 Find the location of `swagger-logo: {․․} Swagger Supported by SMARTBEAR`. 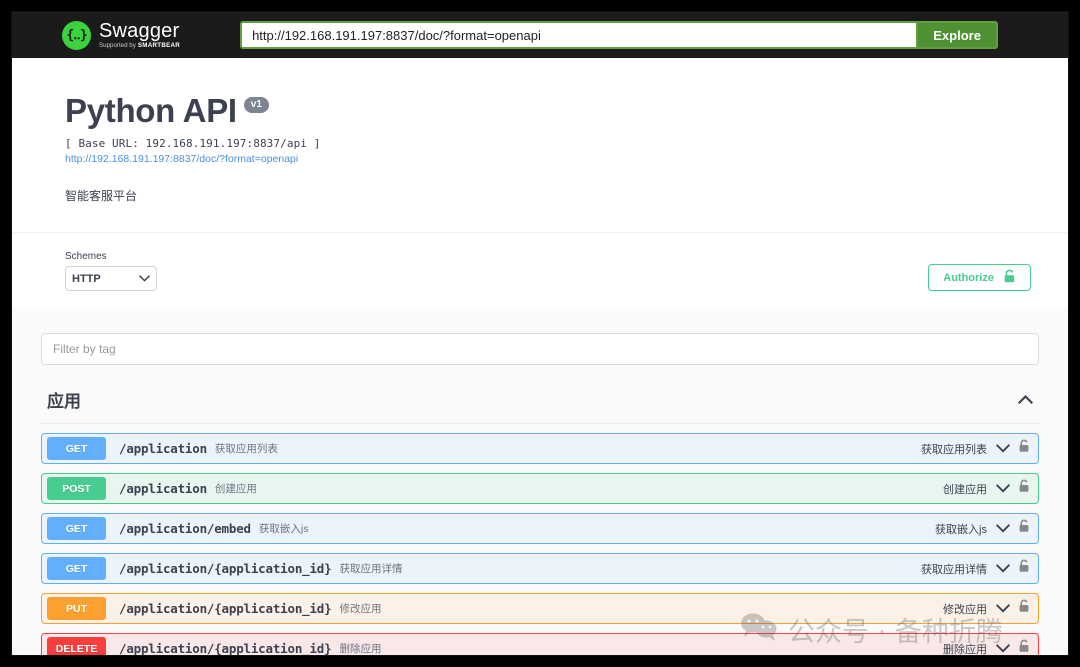

swagger-logo: {․․} Swagger Supported by SMARTBEAR is located at coordinates (121, 34).